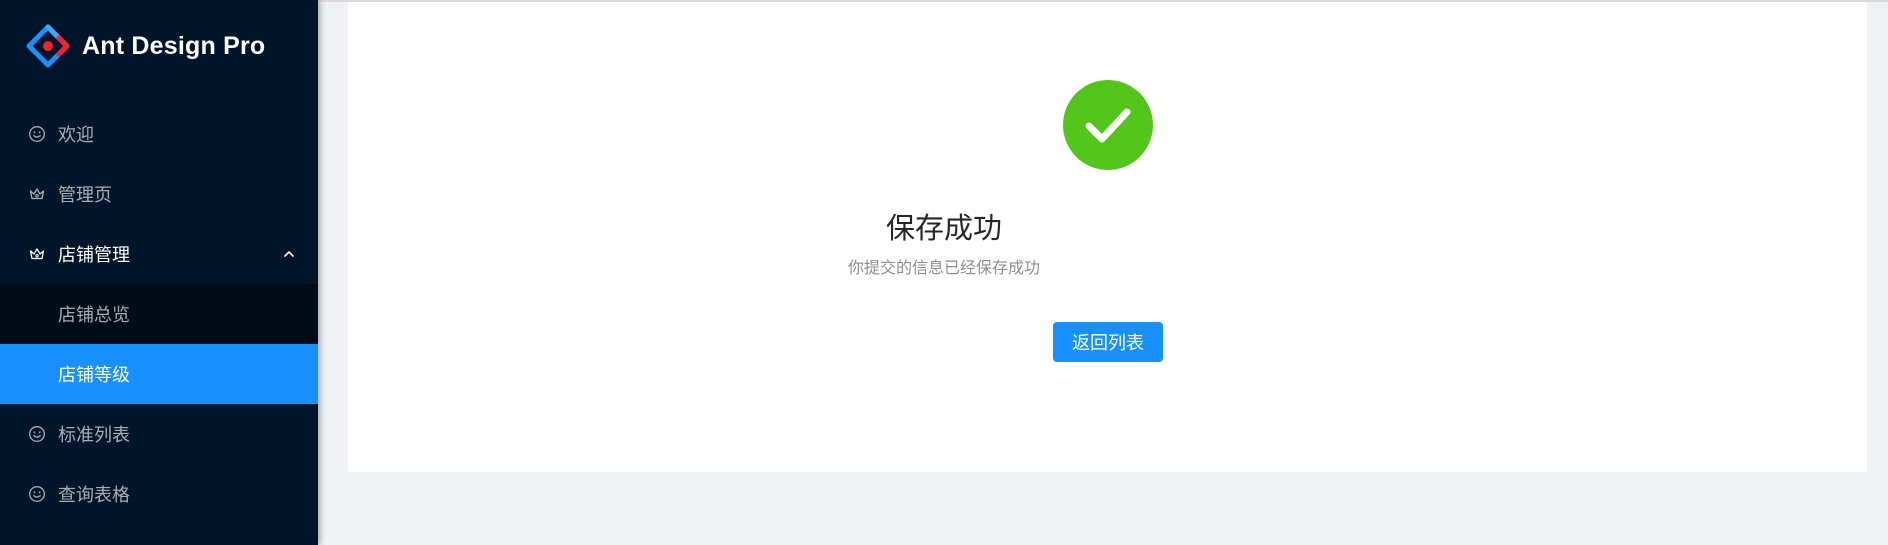 The width and height of the screenshot is (1888, 545). I want to click on sidebar-item-shop-level: 店铺等级, so click(159, 374).